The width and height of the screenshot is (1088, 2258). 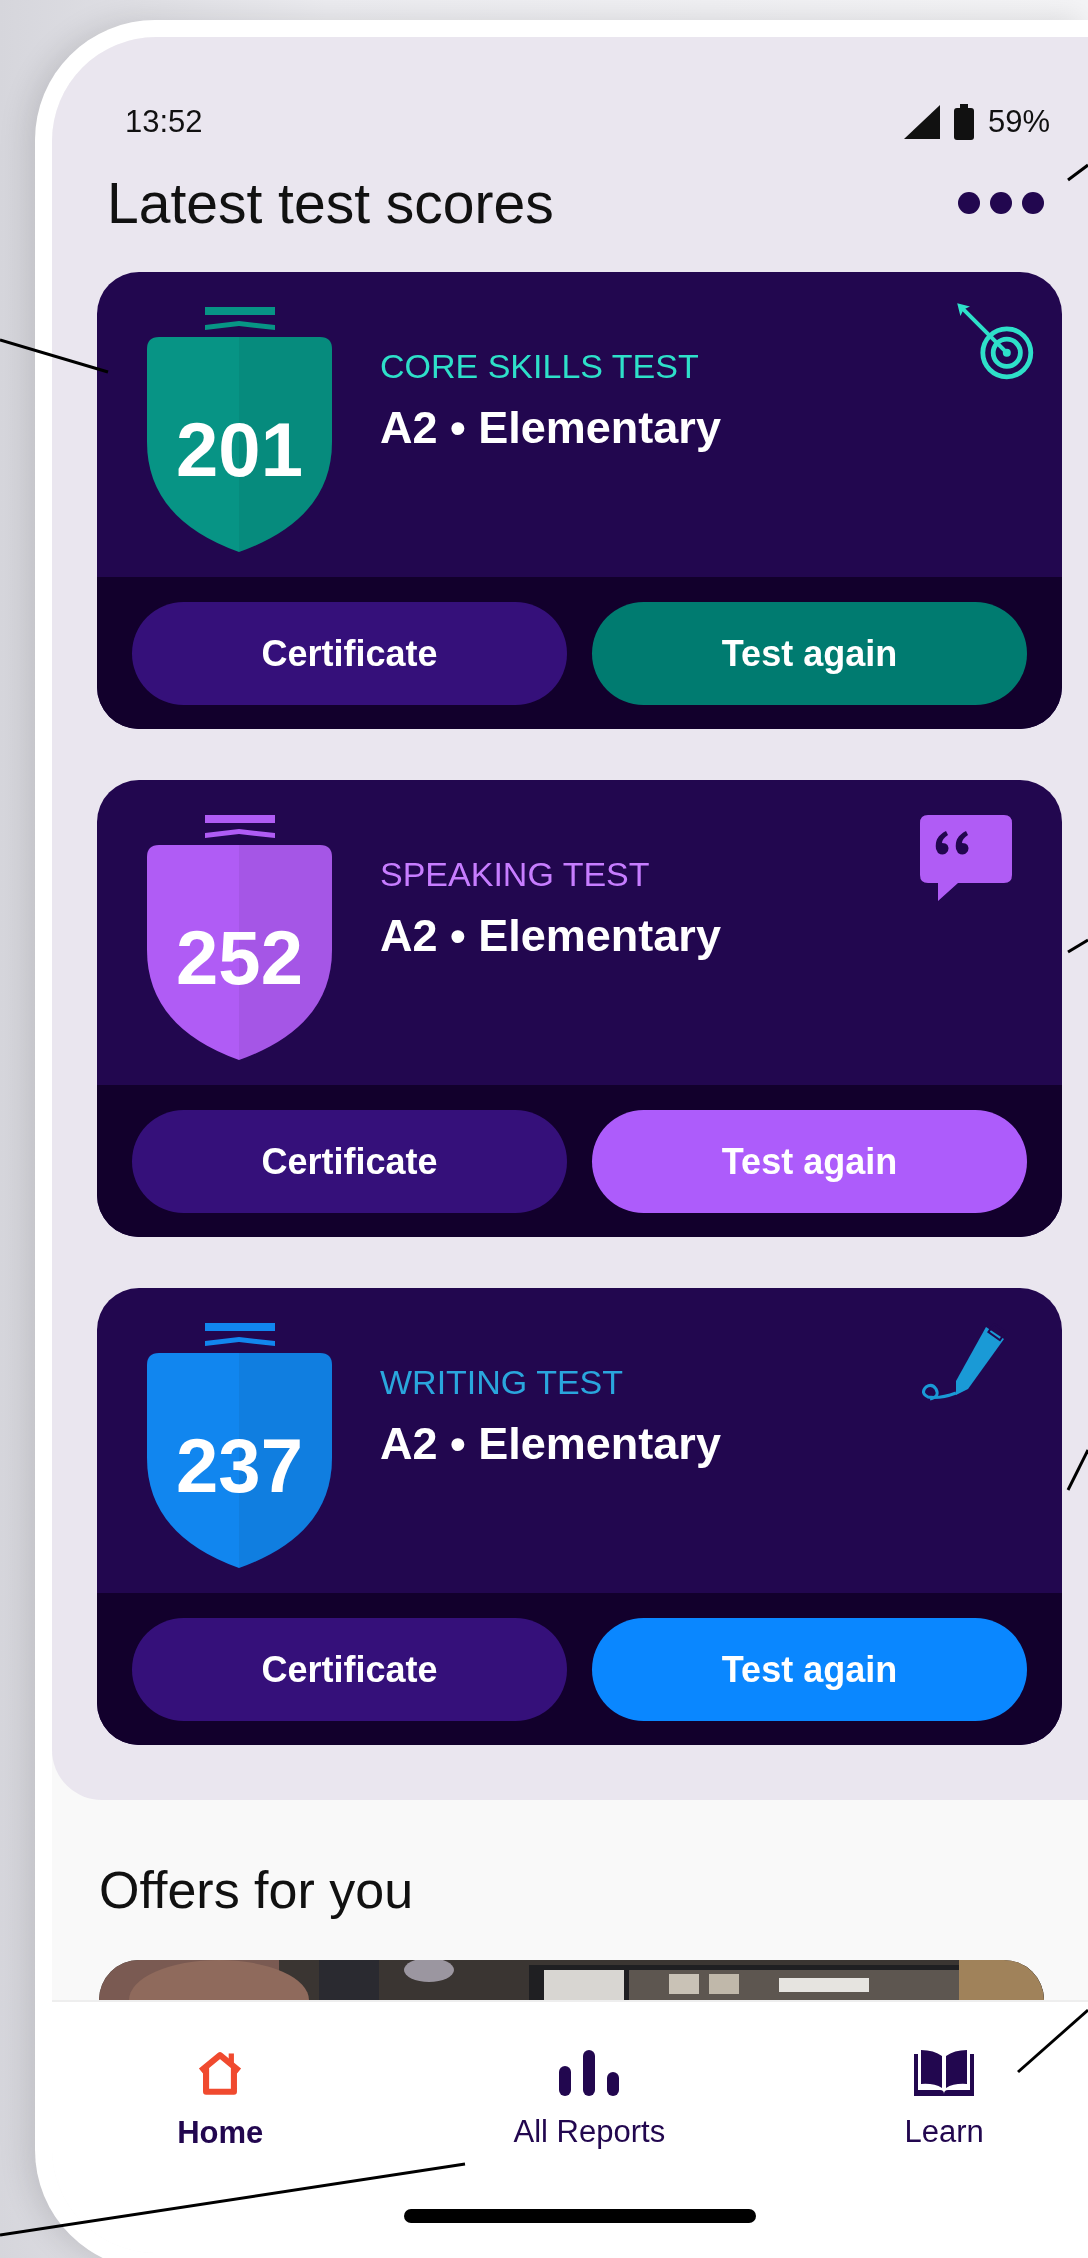 What do you see at coordinates (1018, 122) in the screenshot?
I see `battery-percent: 59%` at bounding box center [1018, 122].